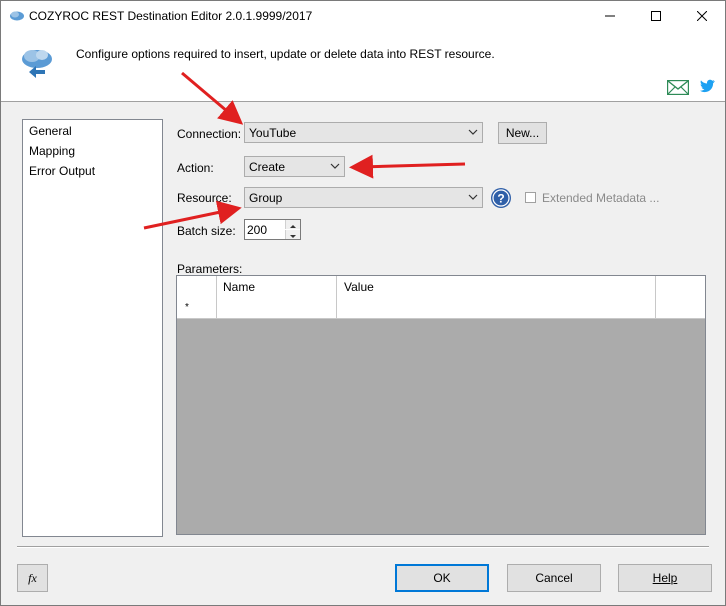 This screenshot has width=726, height=606. Describe the element at coordinates (407, 166) in the screenshot. I see `arrow-to-action` at that location.